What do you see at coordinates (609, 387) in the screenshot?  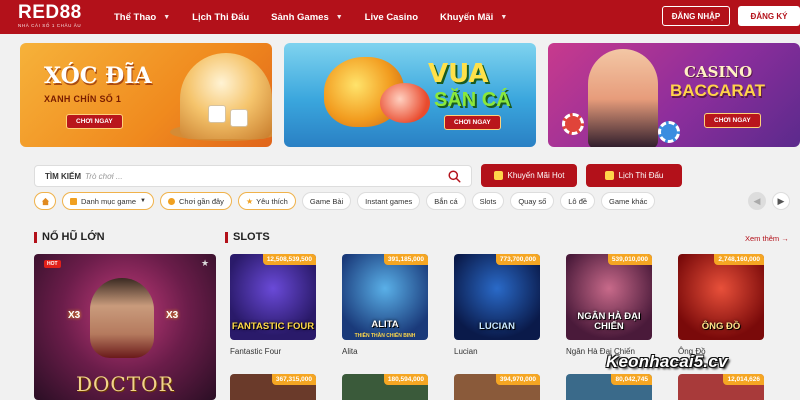 I see `game-card: 80,042,745` at bounding box center [609, 387].